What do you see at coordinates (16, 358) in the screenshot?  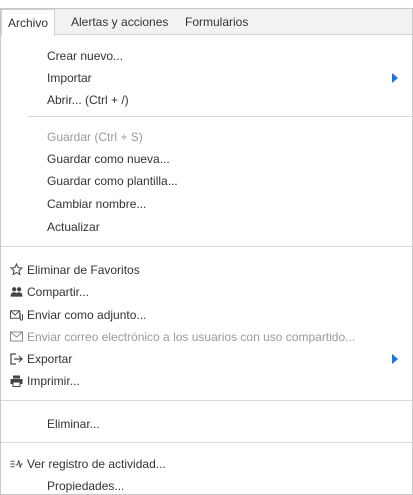 I see `export-icon` at bounding box center [16, 358].